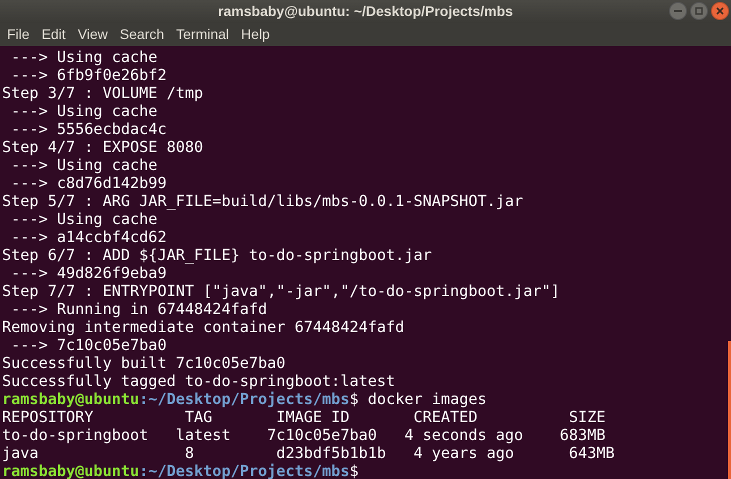  I want to click on maximize-button, so click(699, 11).